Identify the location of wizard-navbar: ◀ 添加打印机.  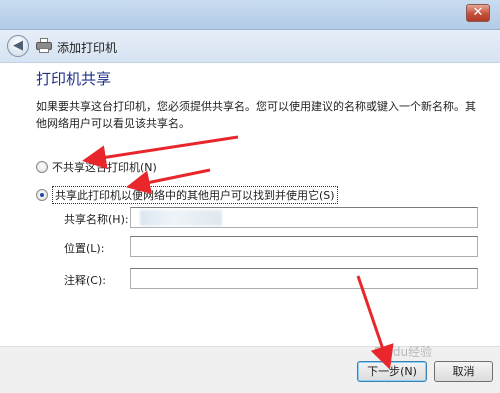
(250, 46).